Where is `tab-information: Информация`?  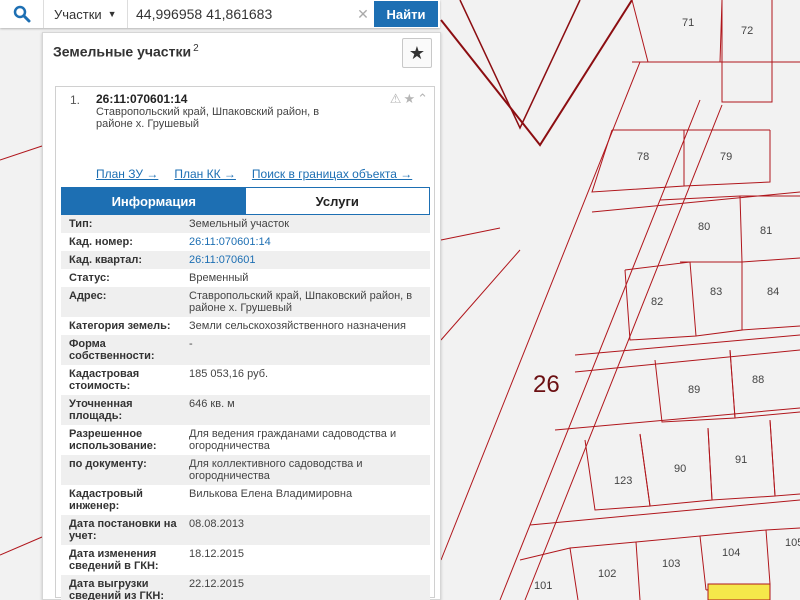
tab-information: Информация is located at coordinates (154, 201).